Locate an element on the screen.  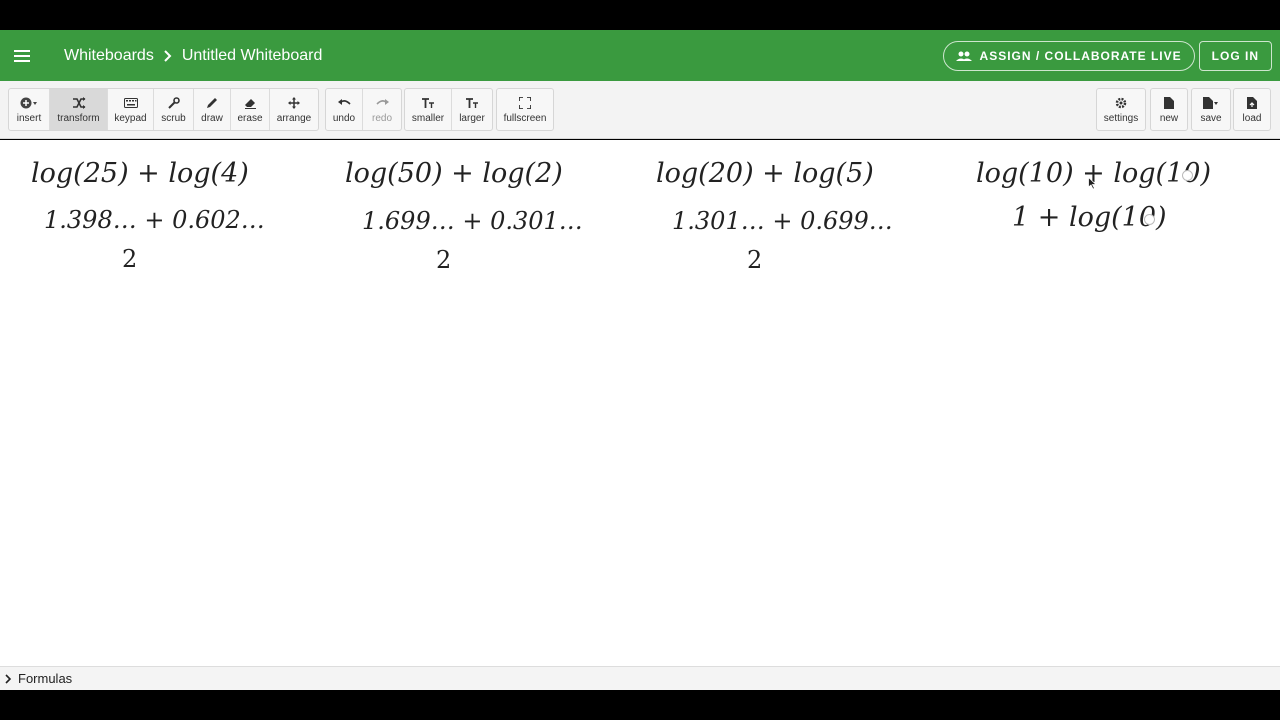
undo-button: undo is located at coordinates (344, 109).